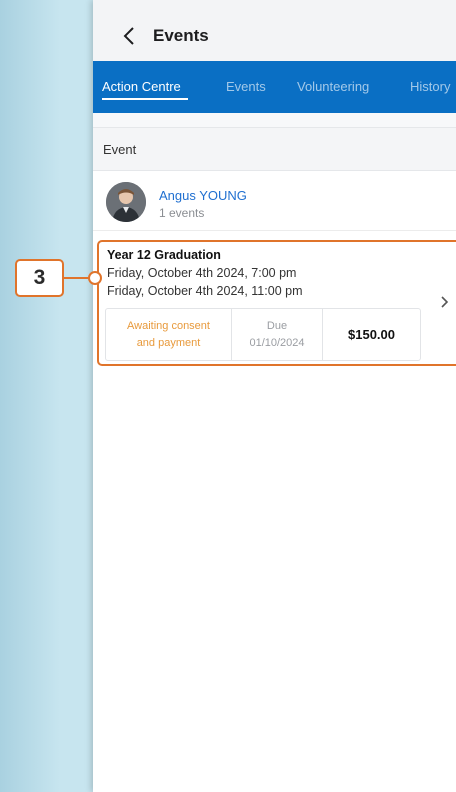  I want to click on tab-events: Events, so click(246, 87).